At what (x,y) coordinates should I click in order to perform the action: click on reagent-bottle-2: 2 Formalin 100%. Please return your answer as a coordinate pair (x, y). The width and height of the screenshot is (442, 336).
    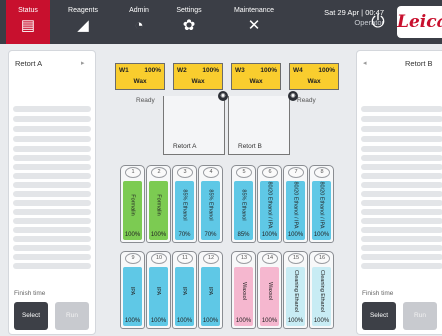
    Looking at the image, I should click on (158, 204).